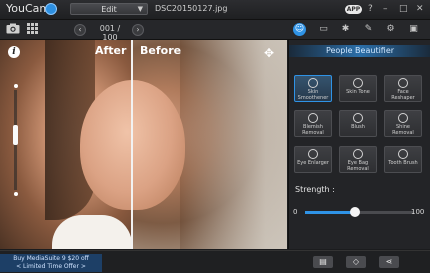 This screenshot has width=430, height=273. What do you see at coordinates (51, 9) in the screenshot?
I see `app-logo-icon` at bounding box center [51, 9].